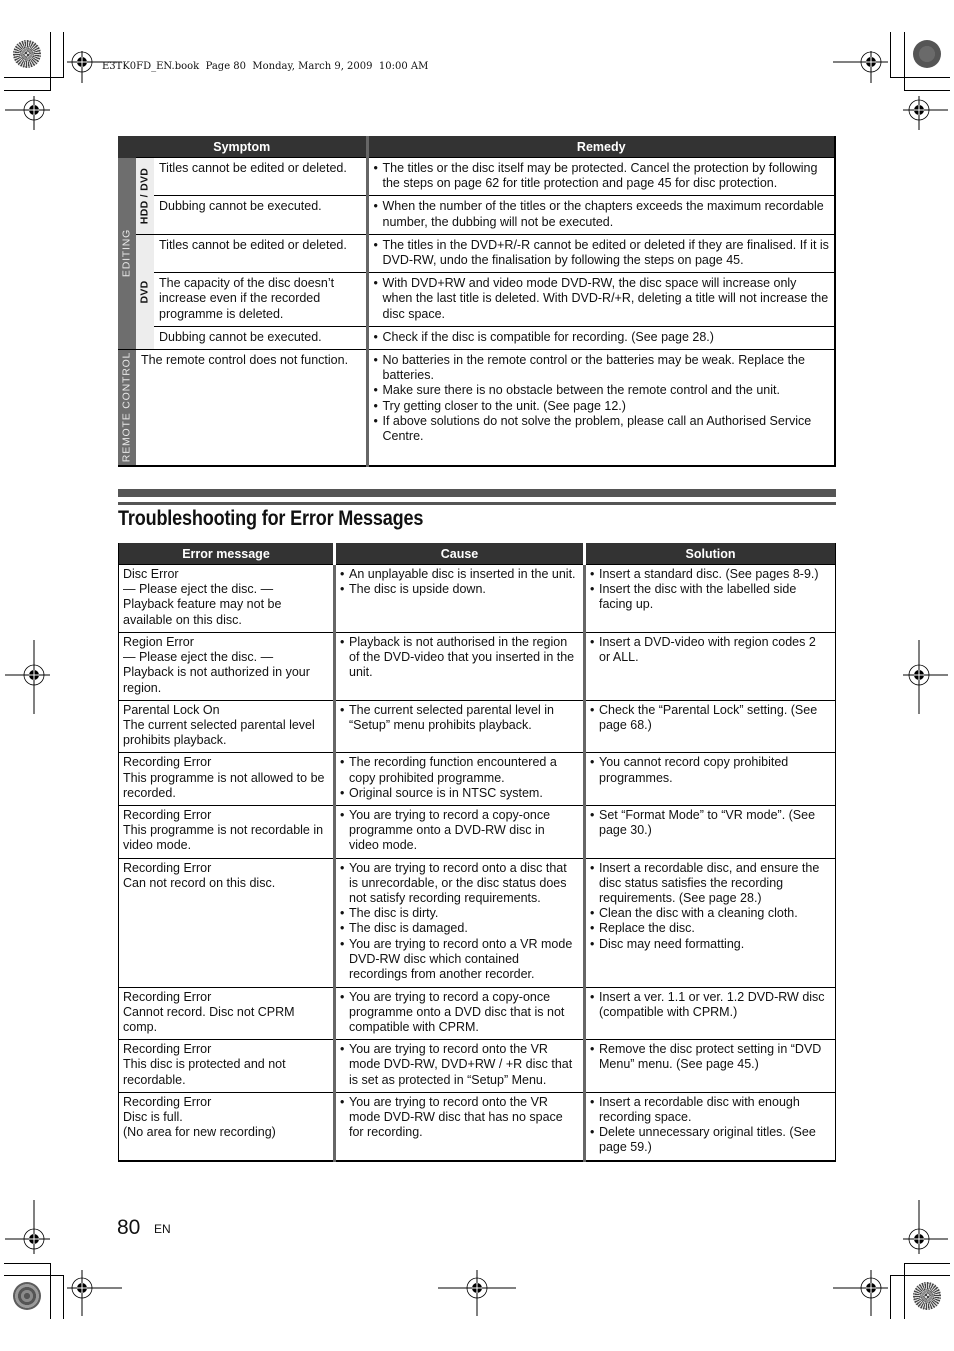  I want to click on group-label-editing: EDITING, so click(127, 253).